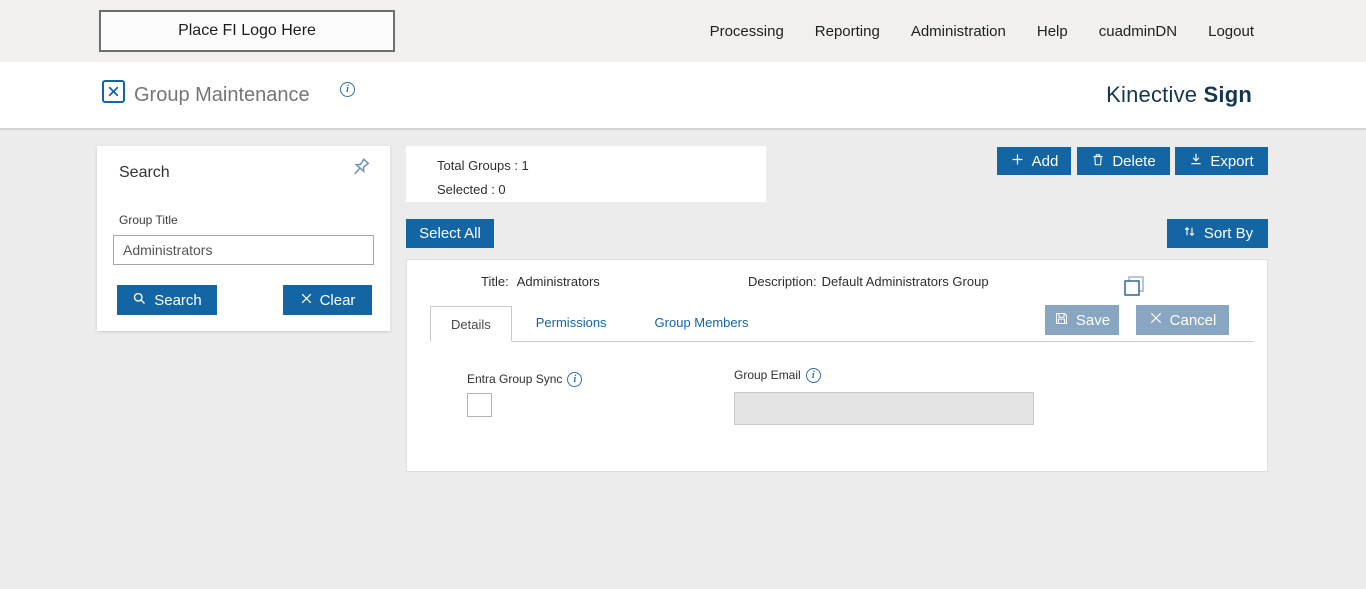 The width and height of the screenshot is (1366, 589). What do you see at coordinates (515, 379) in the screenshot?
I see `entra-group-sync-text: Entra Group Sync` at bounding box center [515, 379].